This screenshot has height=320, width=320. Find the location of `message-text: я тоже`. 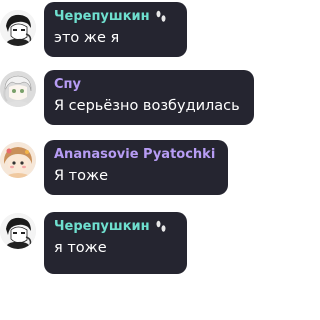

message-text: я тоже is located at coordinates (80, 248).